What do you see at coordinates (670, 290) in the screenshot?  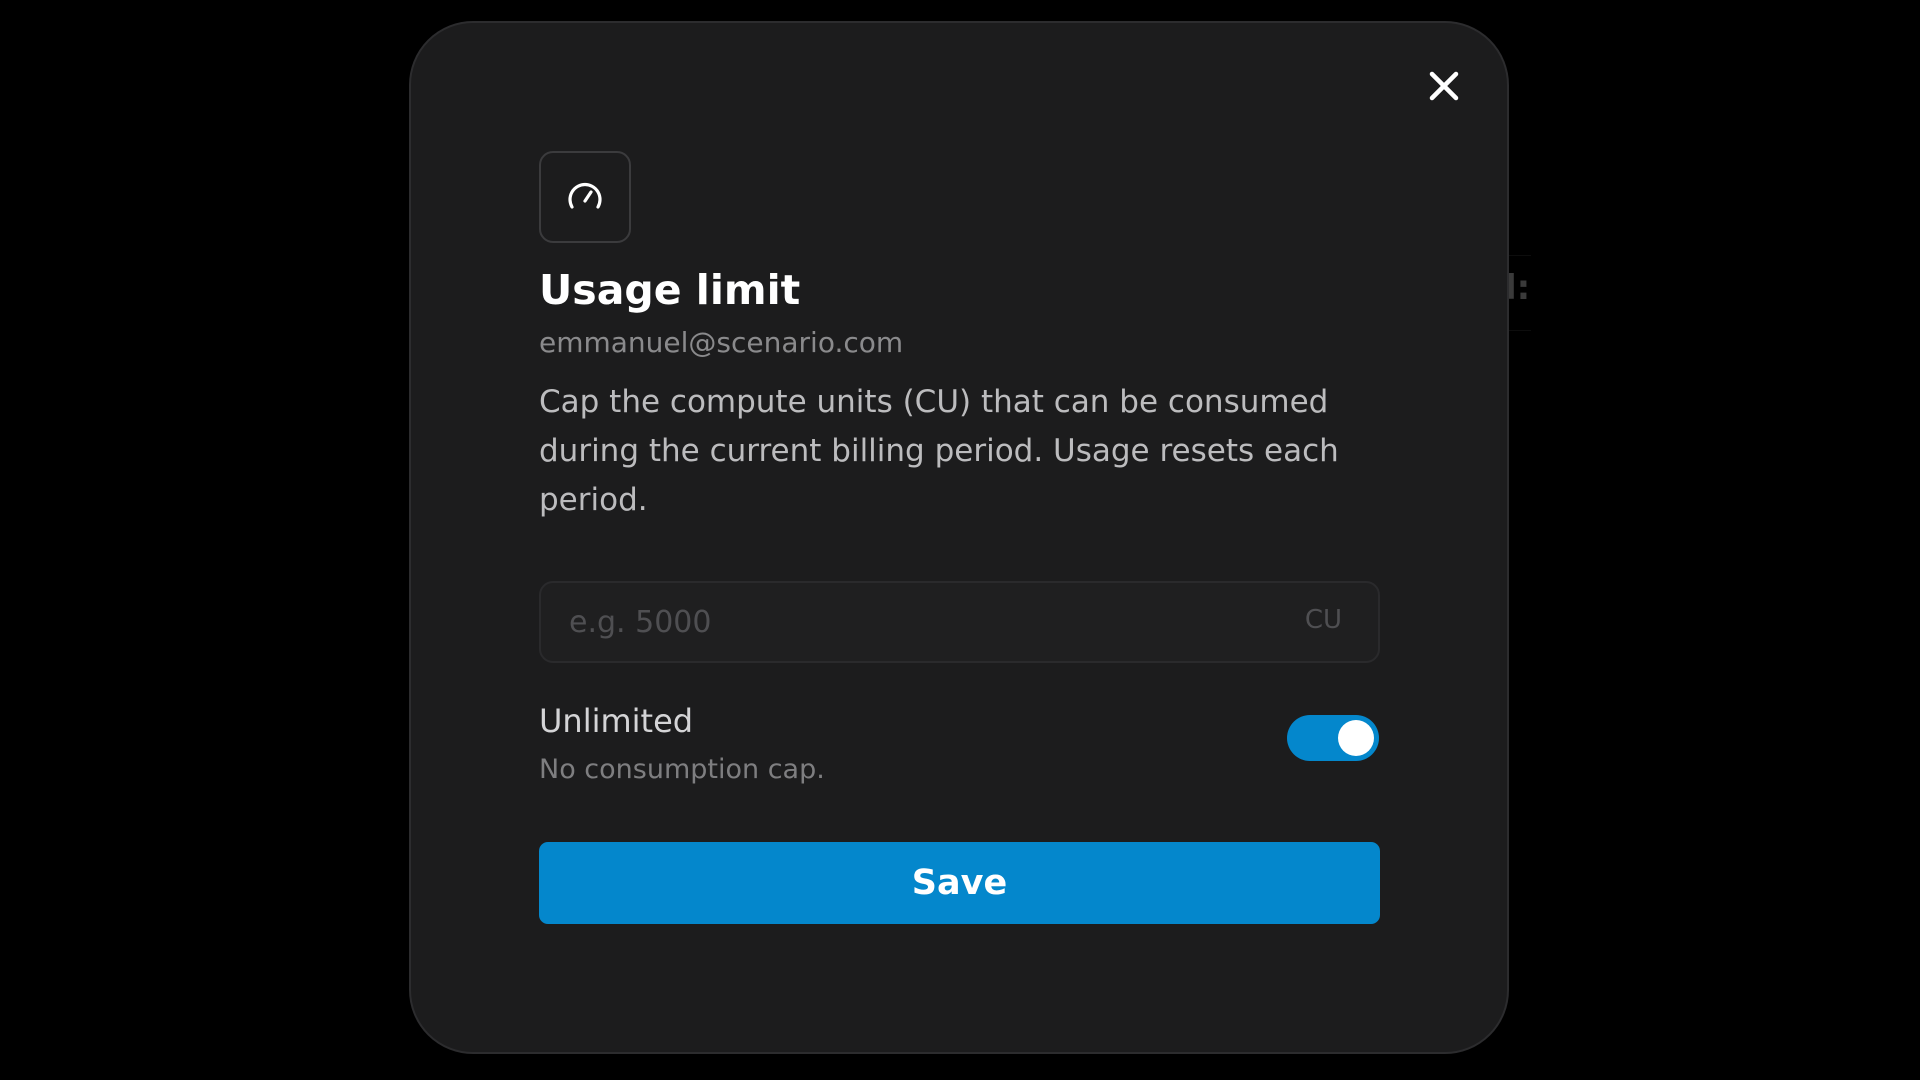 I see `dialog-title: Usage limit` at bounding box center [670, 290].